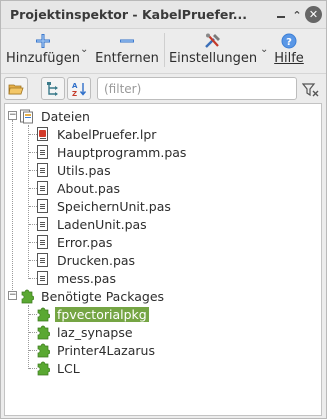  Describe the element at coordinates (313, 14) in the screenshot. I see `close-button: ✕` at that location.